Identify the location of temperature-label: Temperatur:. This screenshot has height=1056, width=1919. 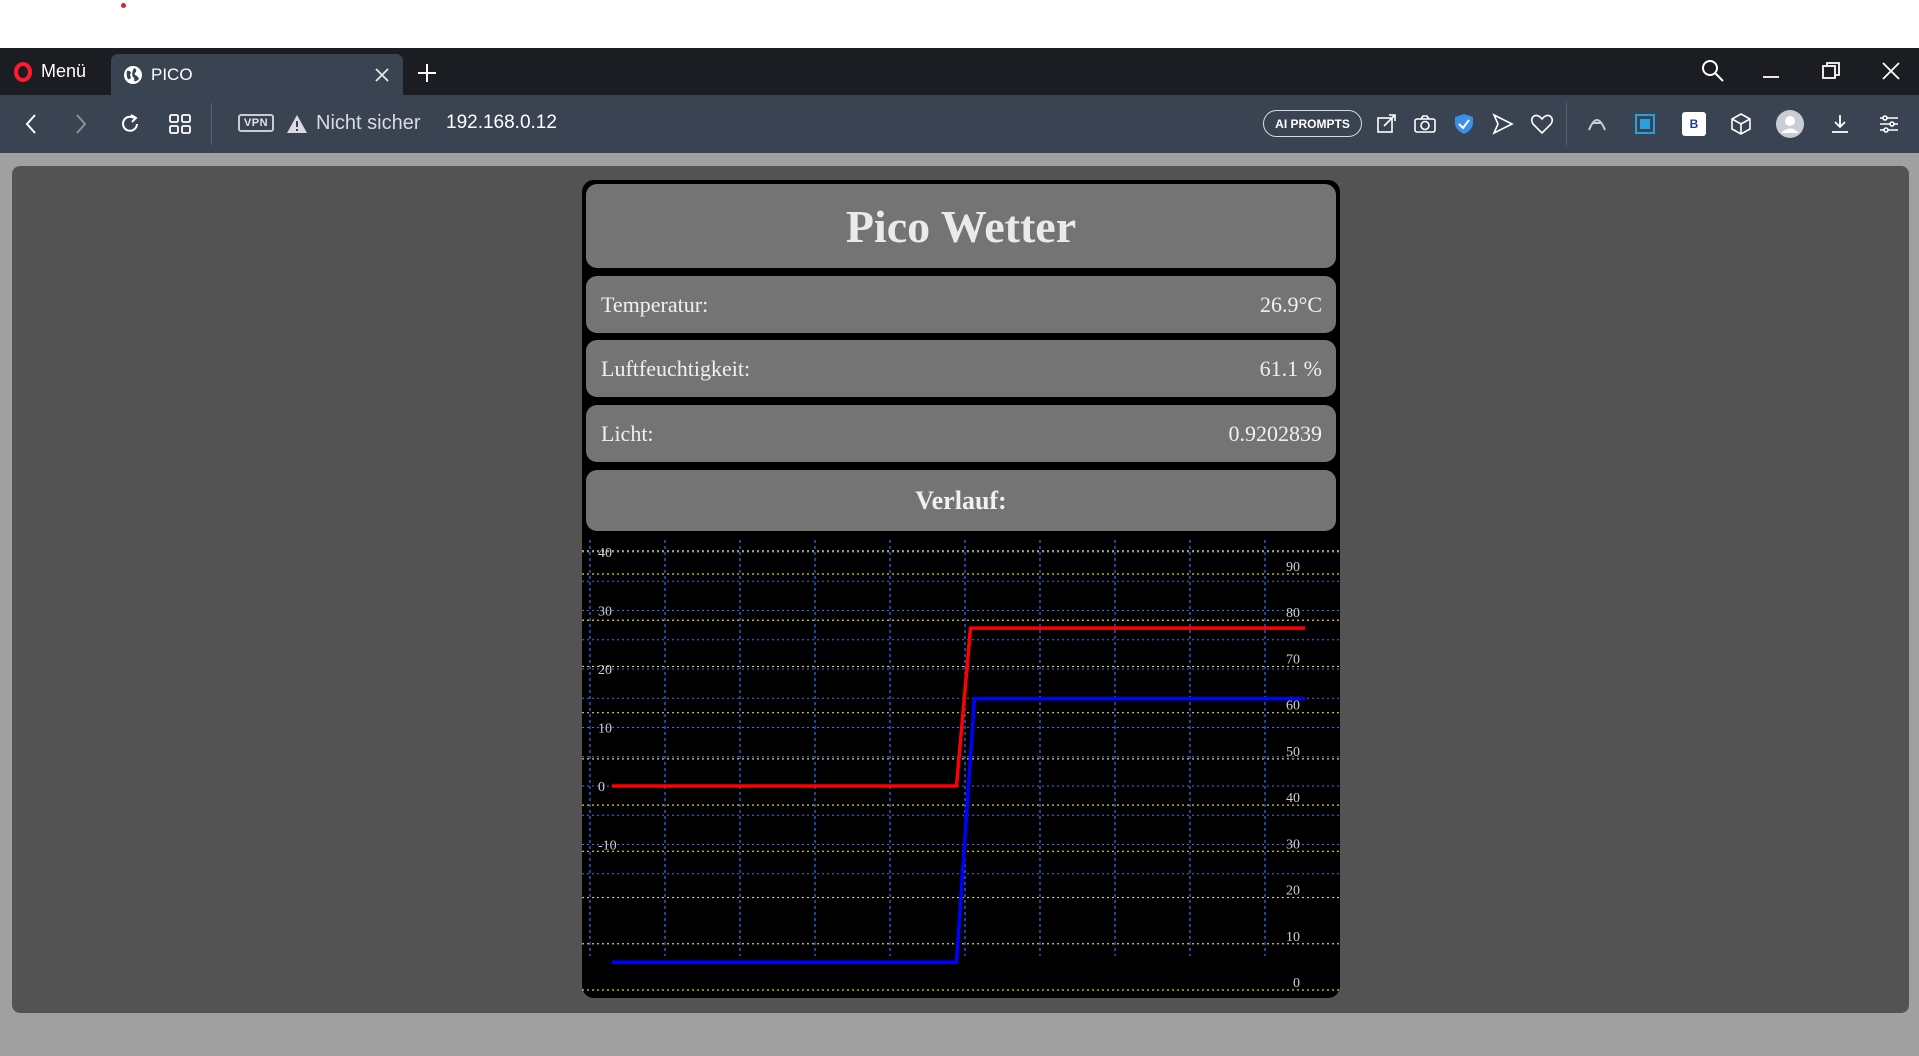
(655, 304).